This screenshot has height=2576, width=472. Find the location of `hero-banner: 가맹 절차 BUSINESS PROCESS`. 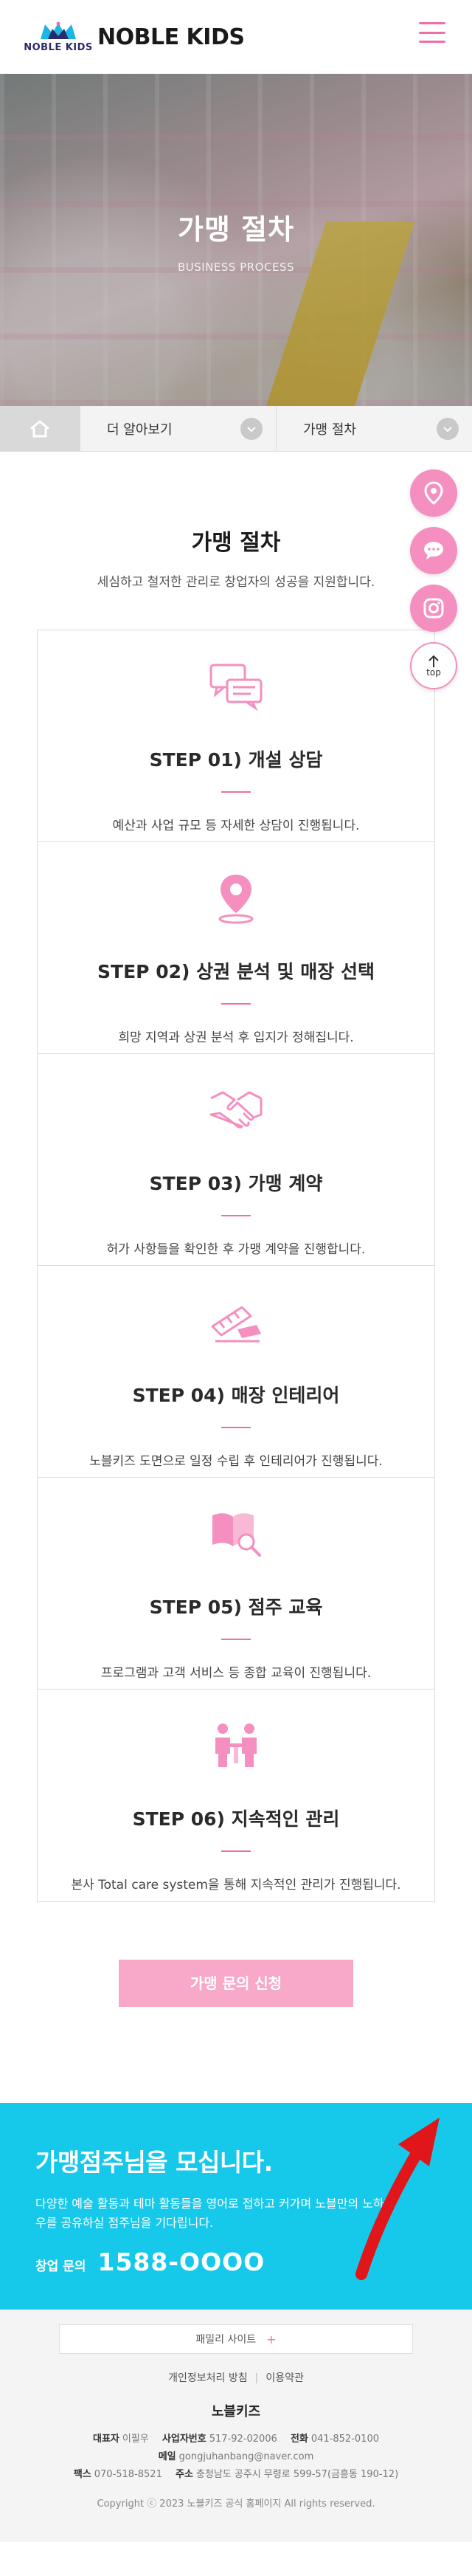

hero-banner: 가맹 절차 BUSINESS PROCESS is located at coordinates (236, 240).